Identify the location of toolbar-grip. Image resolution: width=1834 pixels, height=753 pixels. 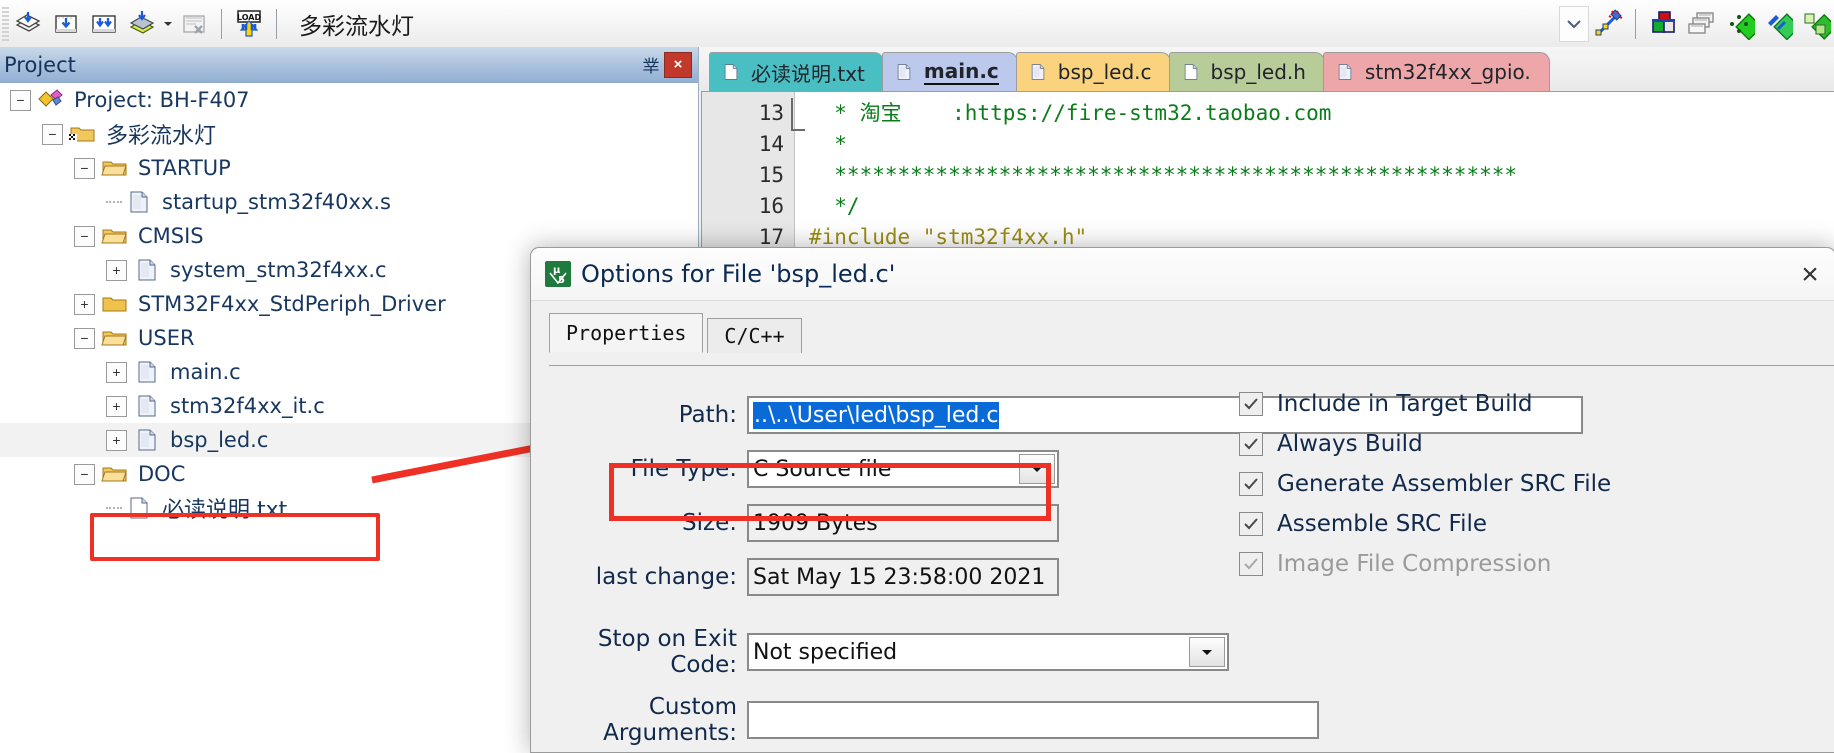
(5, 23).